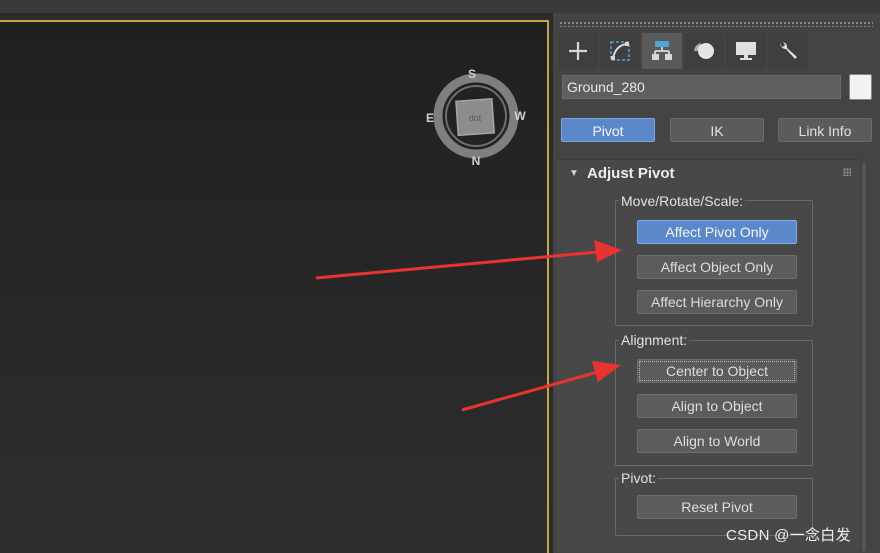 The height and width of the screenshot is (553, 880). What do you see at coordinates (608, 130) in the screenshot?
I see `pivot-subtab-button: Pivot` at bounding box center [608, 130].